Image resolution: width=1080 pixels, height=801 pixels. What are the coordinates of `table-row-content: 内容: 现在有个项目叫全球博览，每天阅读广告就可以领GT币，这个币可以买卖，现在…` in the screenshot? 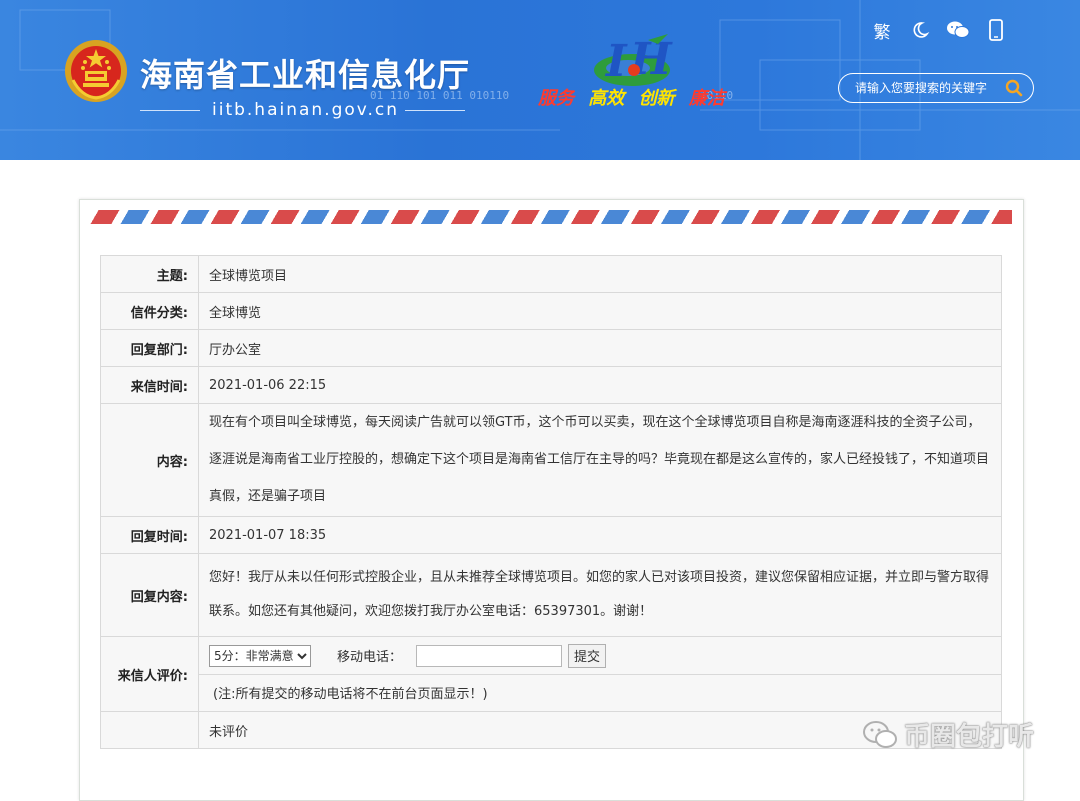 It's located at (551, 460).